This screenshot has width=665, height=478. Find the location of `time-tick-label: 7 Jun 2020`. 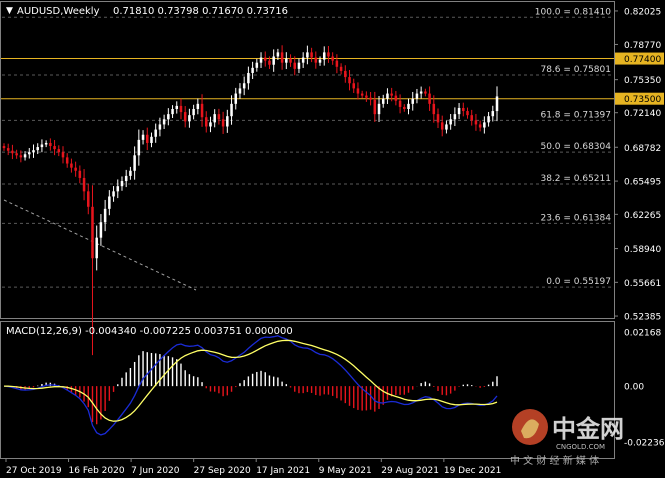

time-tick-label: 7 Jun 2020 is located at coordinates (155, 471).